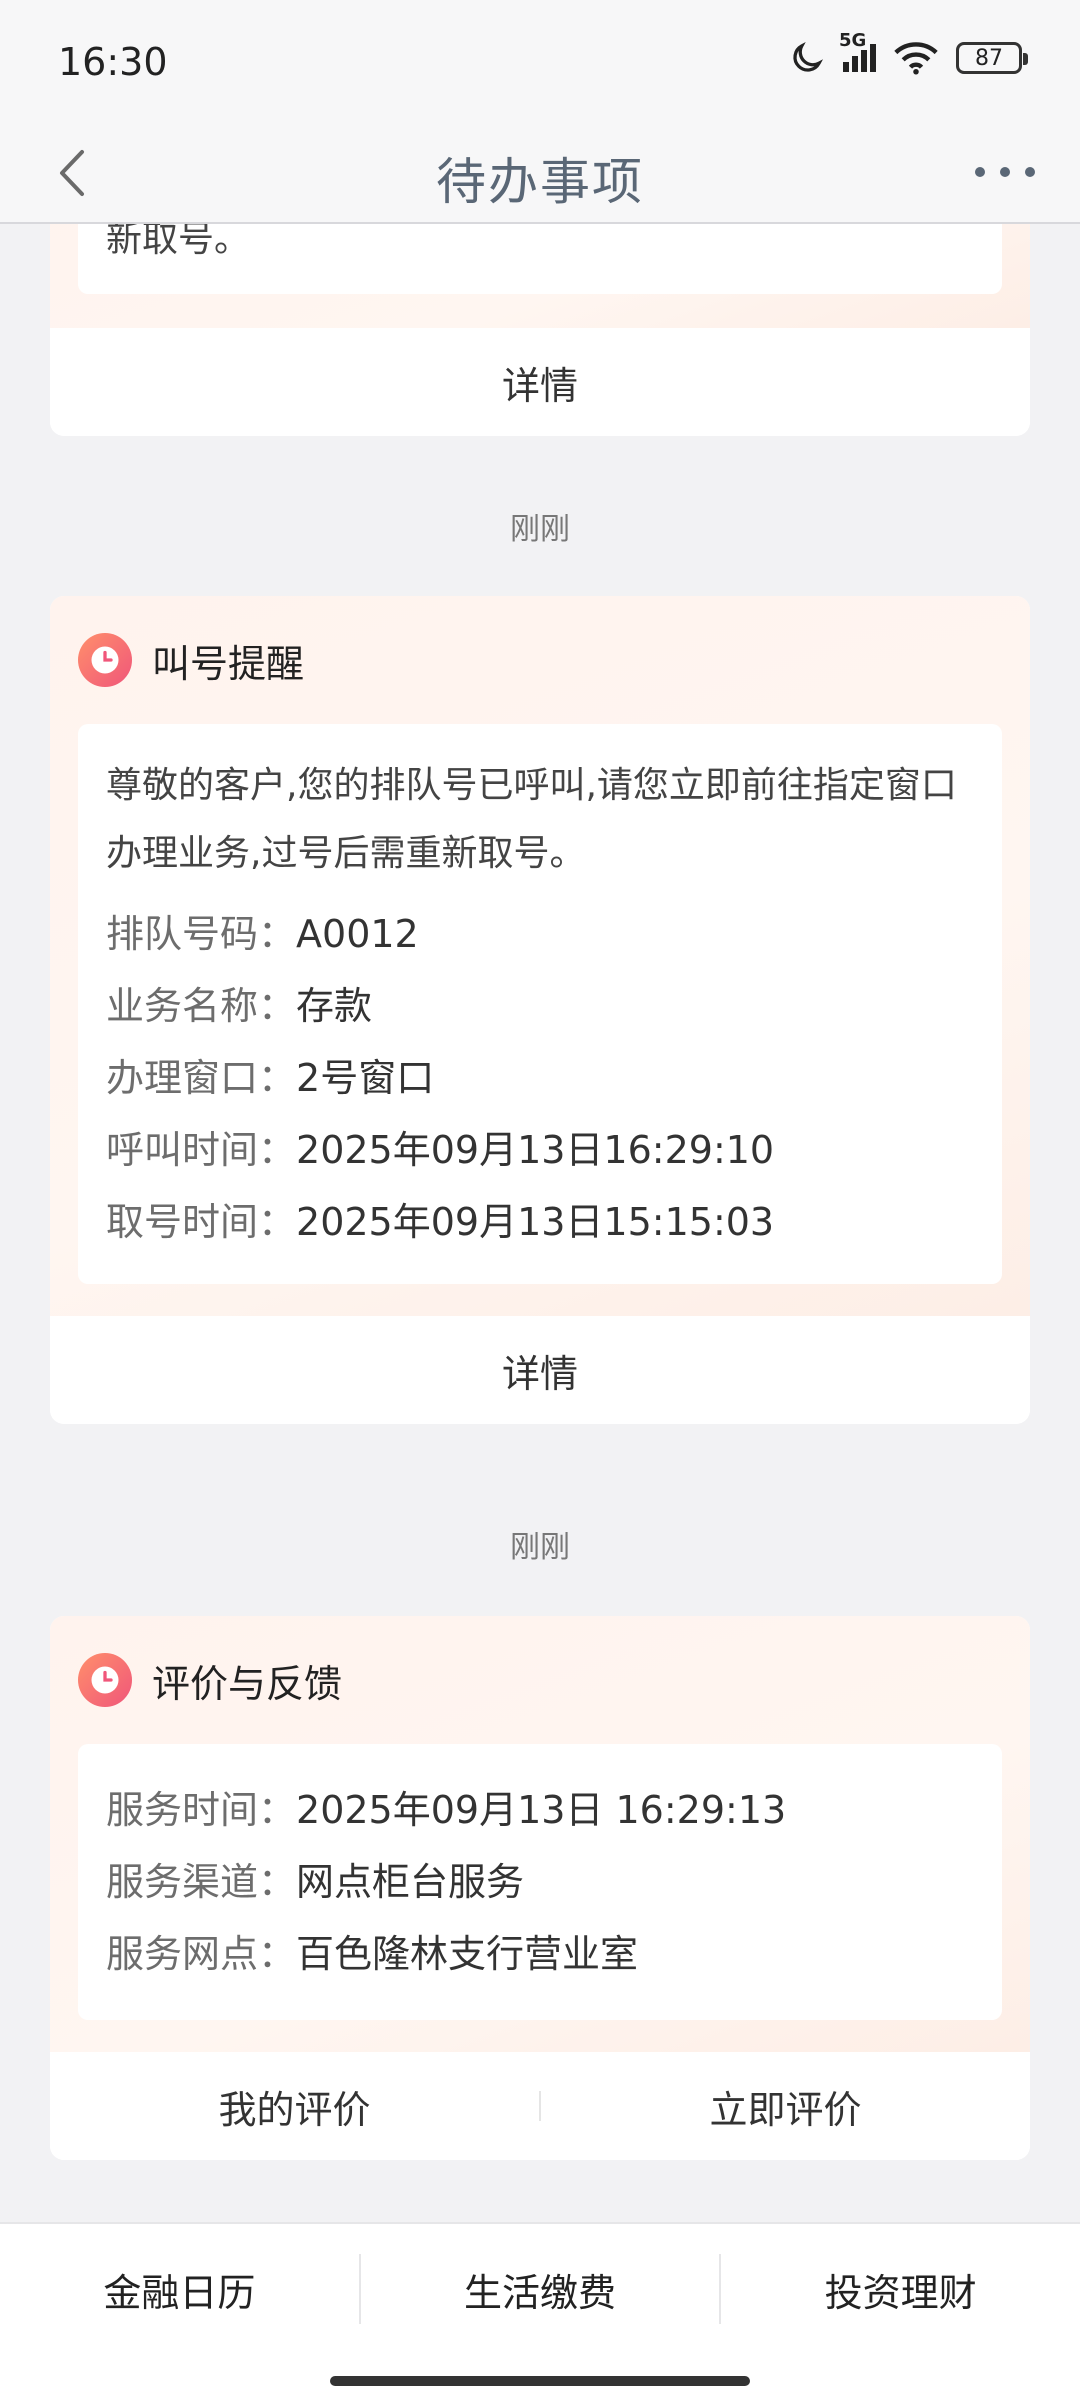  What do you see at coordinates (540, 382) in the screenshot?
I see `previous-detail-button: 详情` at bounding box center [540, 382].